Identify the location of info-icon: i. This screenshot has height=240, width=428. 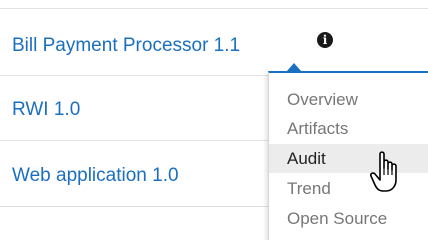
(325, 40).